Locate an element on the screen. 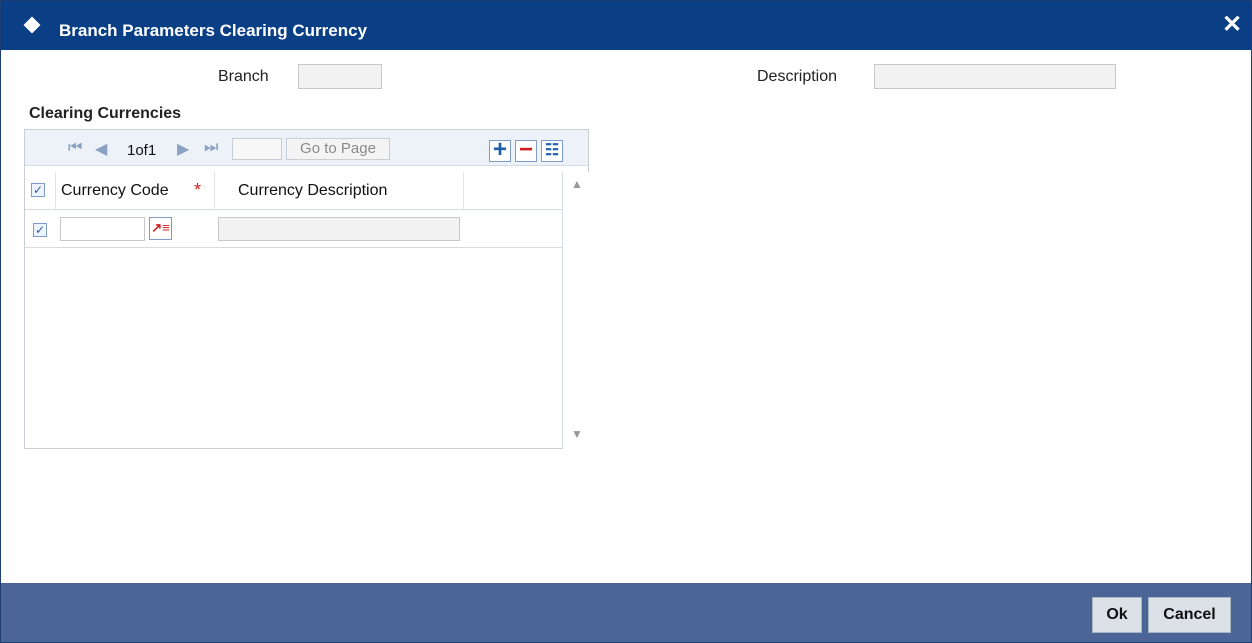  required-marker: * is located at coordinates (198, 190).